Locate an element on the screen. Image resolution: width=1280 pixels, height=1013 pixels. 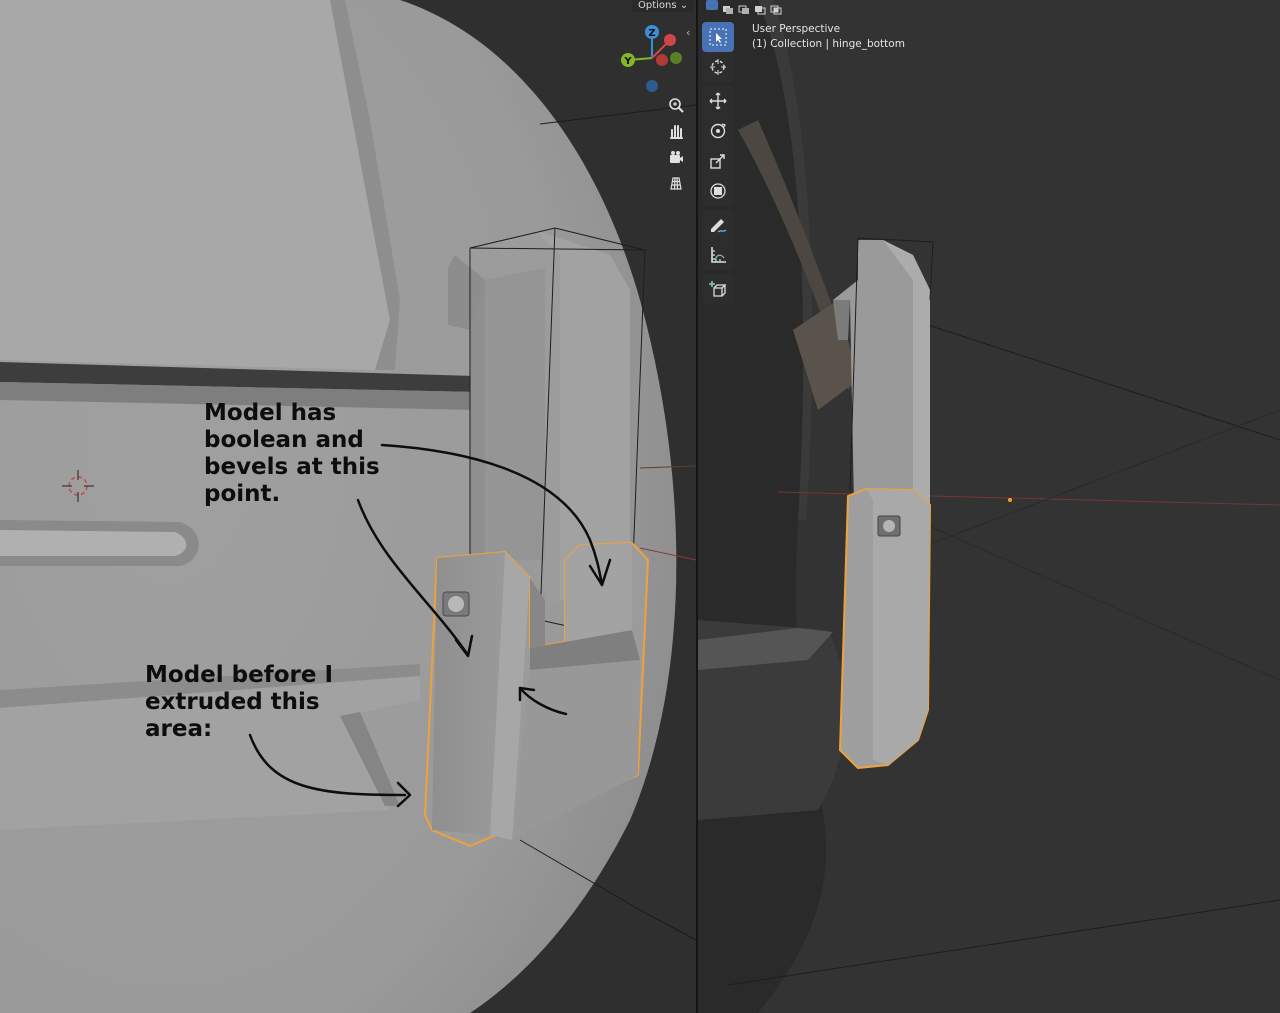
gizmo-y-label: Y is located at coordinates (627, 61).